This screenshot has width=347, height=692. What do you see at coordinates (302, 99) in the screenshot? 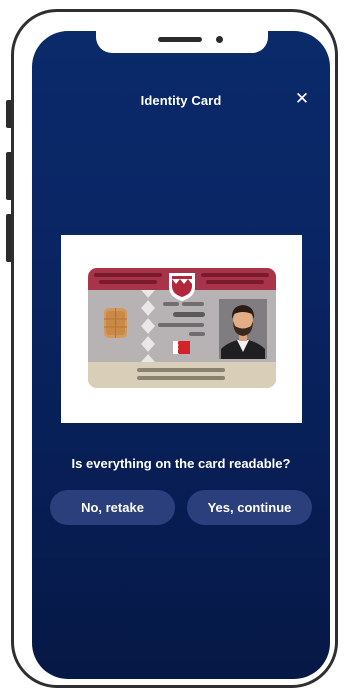
I see `close-icon: ✕` at bounding box center [302, 99].